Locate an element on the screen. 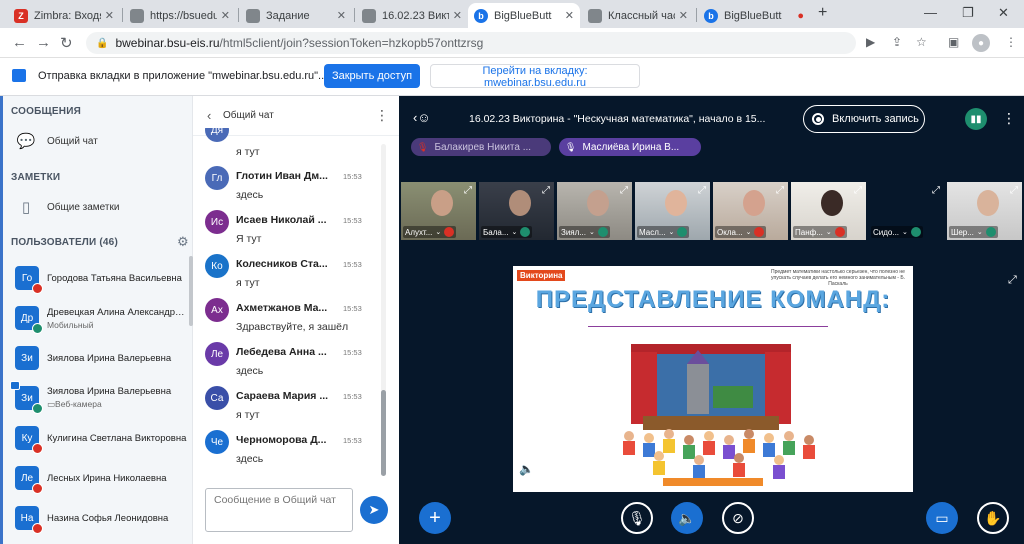 This screenshot has height=544, width=1024. webcam-tile: ⤢ Сидо... ⌄ is located at coordinates (906, 211).